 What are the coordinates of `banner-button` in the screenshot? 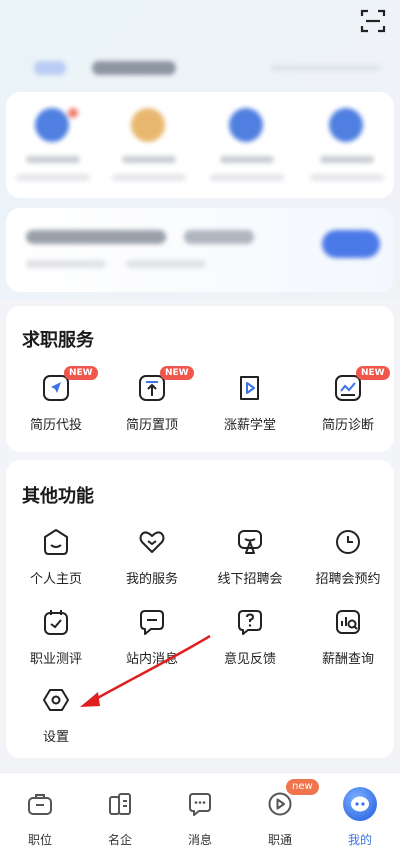 It's located at (351, 244).